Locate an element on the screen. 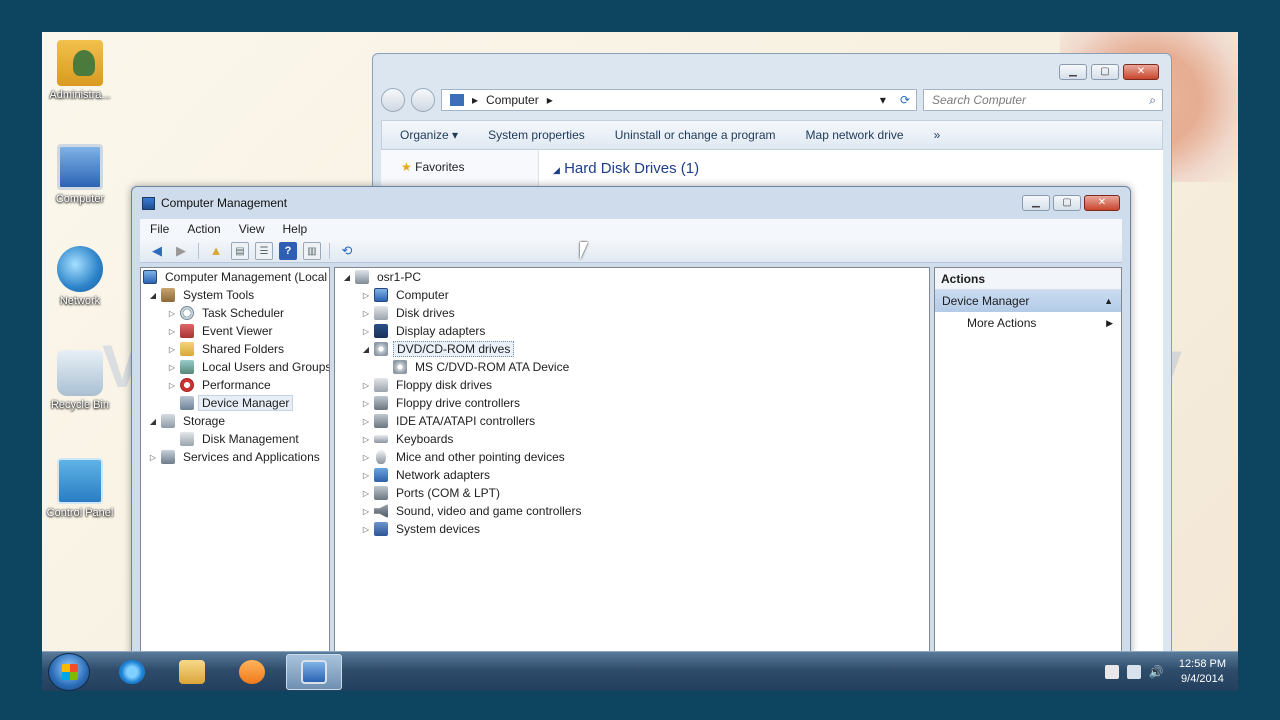 This screenshot has width=1280, height=720. device-category: ▷ Ports (COM & LPT) is located at coordinates (632, 493).